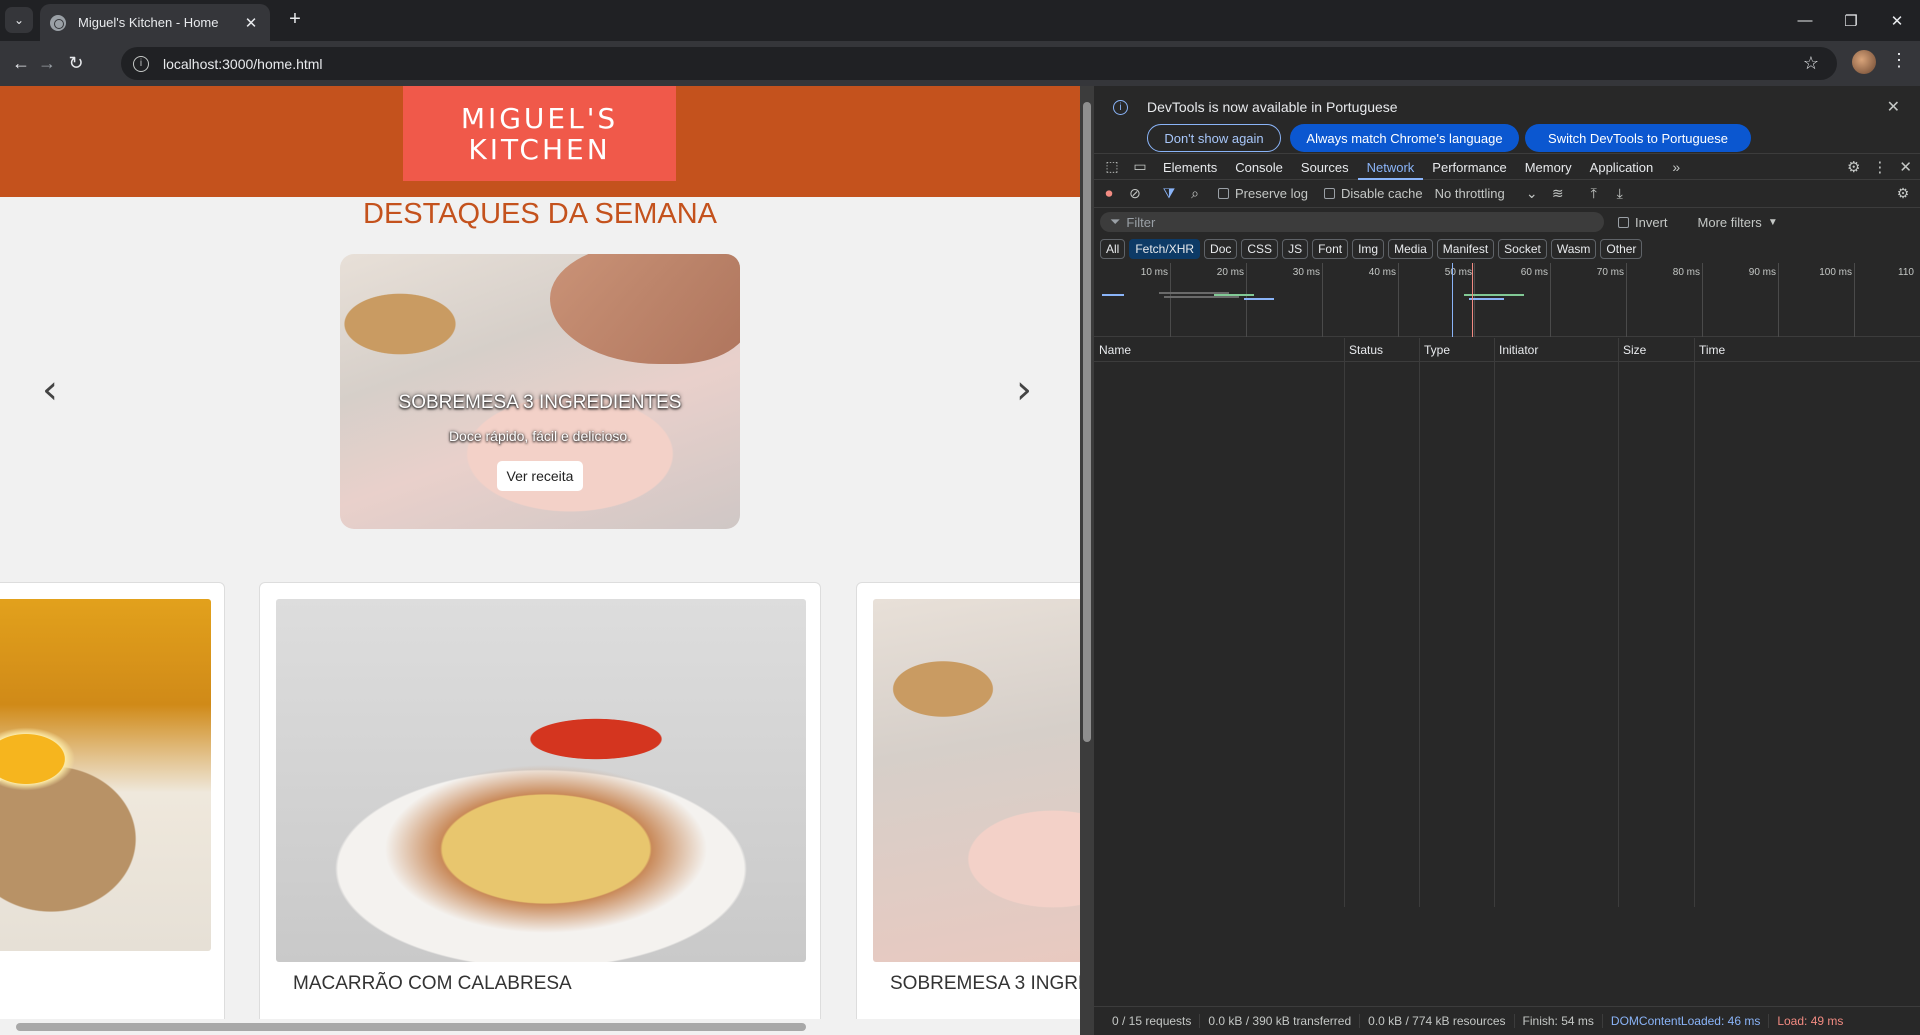 Image resolution: width=1920 pixels, height=1035 pixels. I want to click on network-conditions-icon: ≋, so click(1558, 193).